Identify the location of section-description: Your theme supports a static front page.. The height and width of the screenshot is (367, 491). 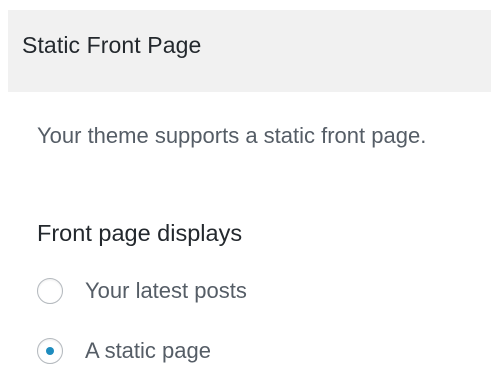
(232, 135).